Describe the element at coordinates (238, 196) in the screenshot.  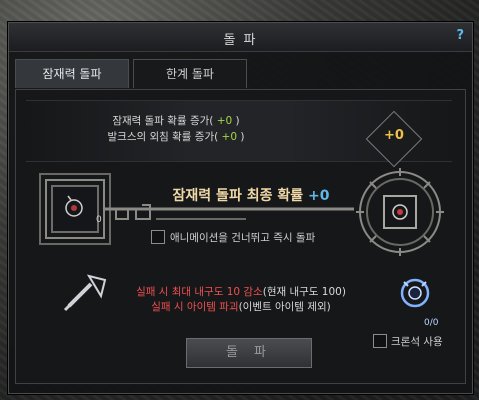
I see `final-rate-label: 잠재력 돌파 최종 확률` at that location.